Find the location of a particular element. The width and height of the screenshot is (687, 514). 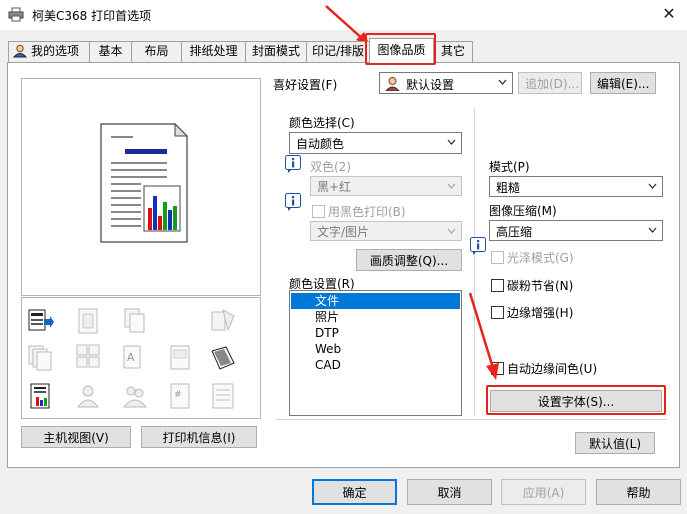

color-setting-list: 文件 照片 DTP Web CAD is located at coordinates (375, 353).